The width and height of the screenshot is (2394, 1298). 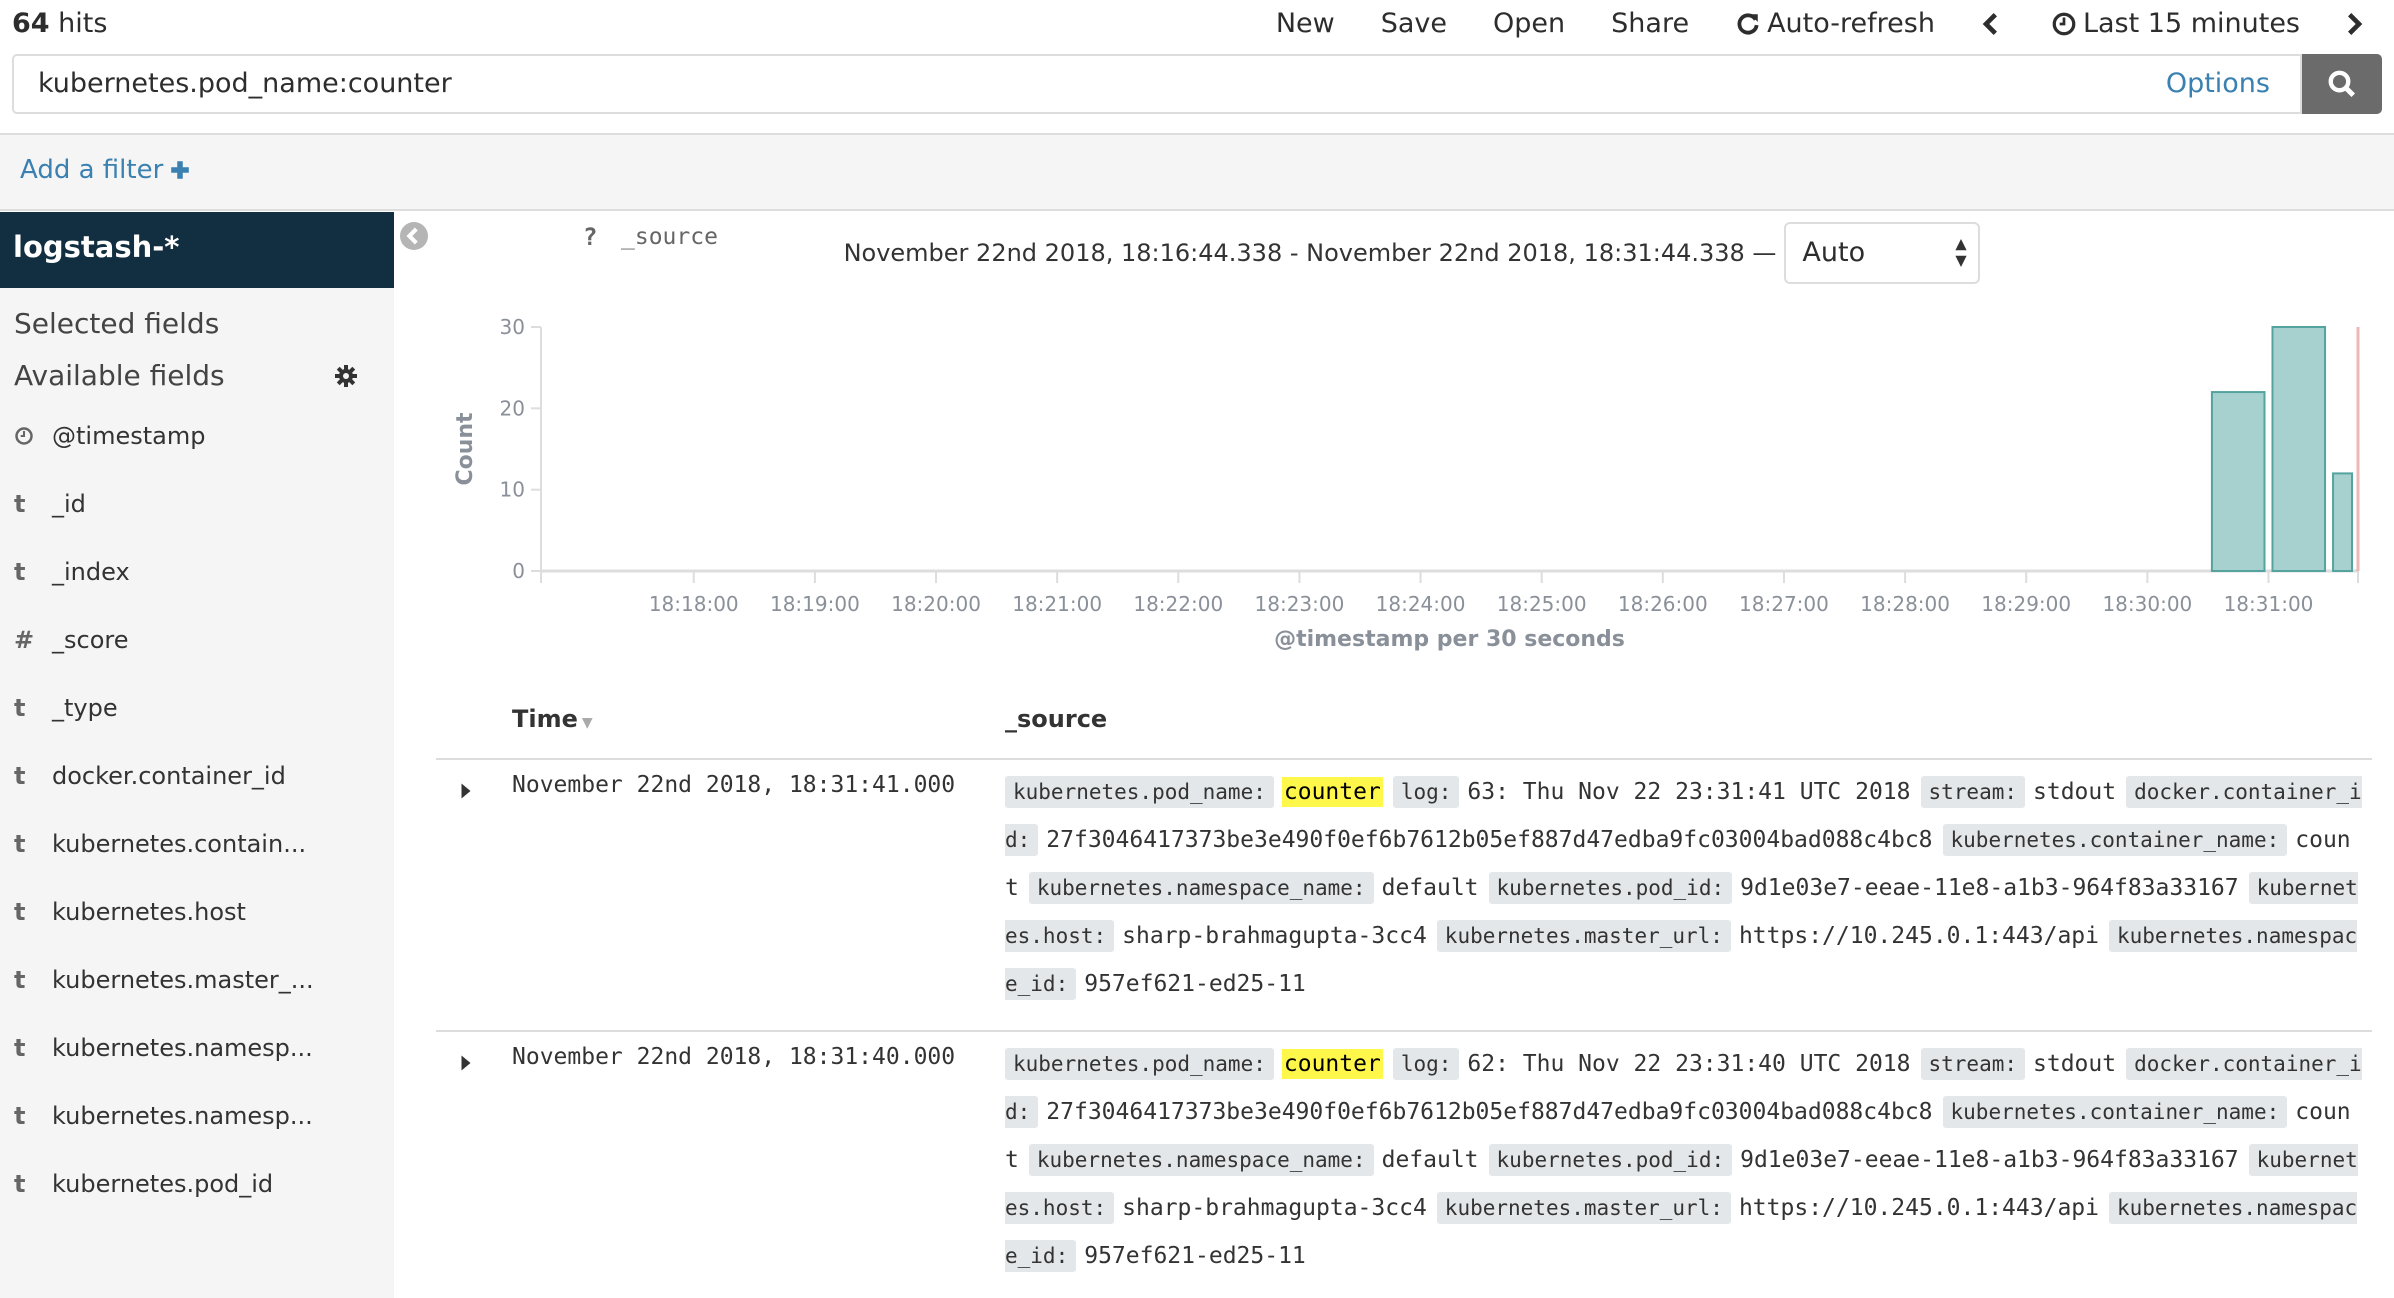 What do you see at coordinates (1784, 604) in the screenshot?
I see `x-tick-label: 18:27:00` at bounding box center [1784, 604].